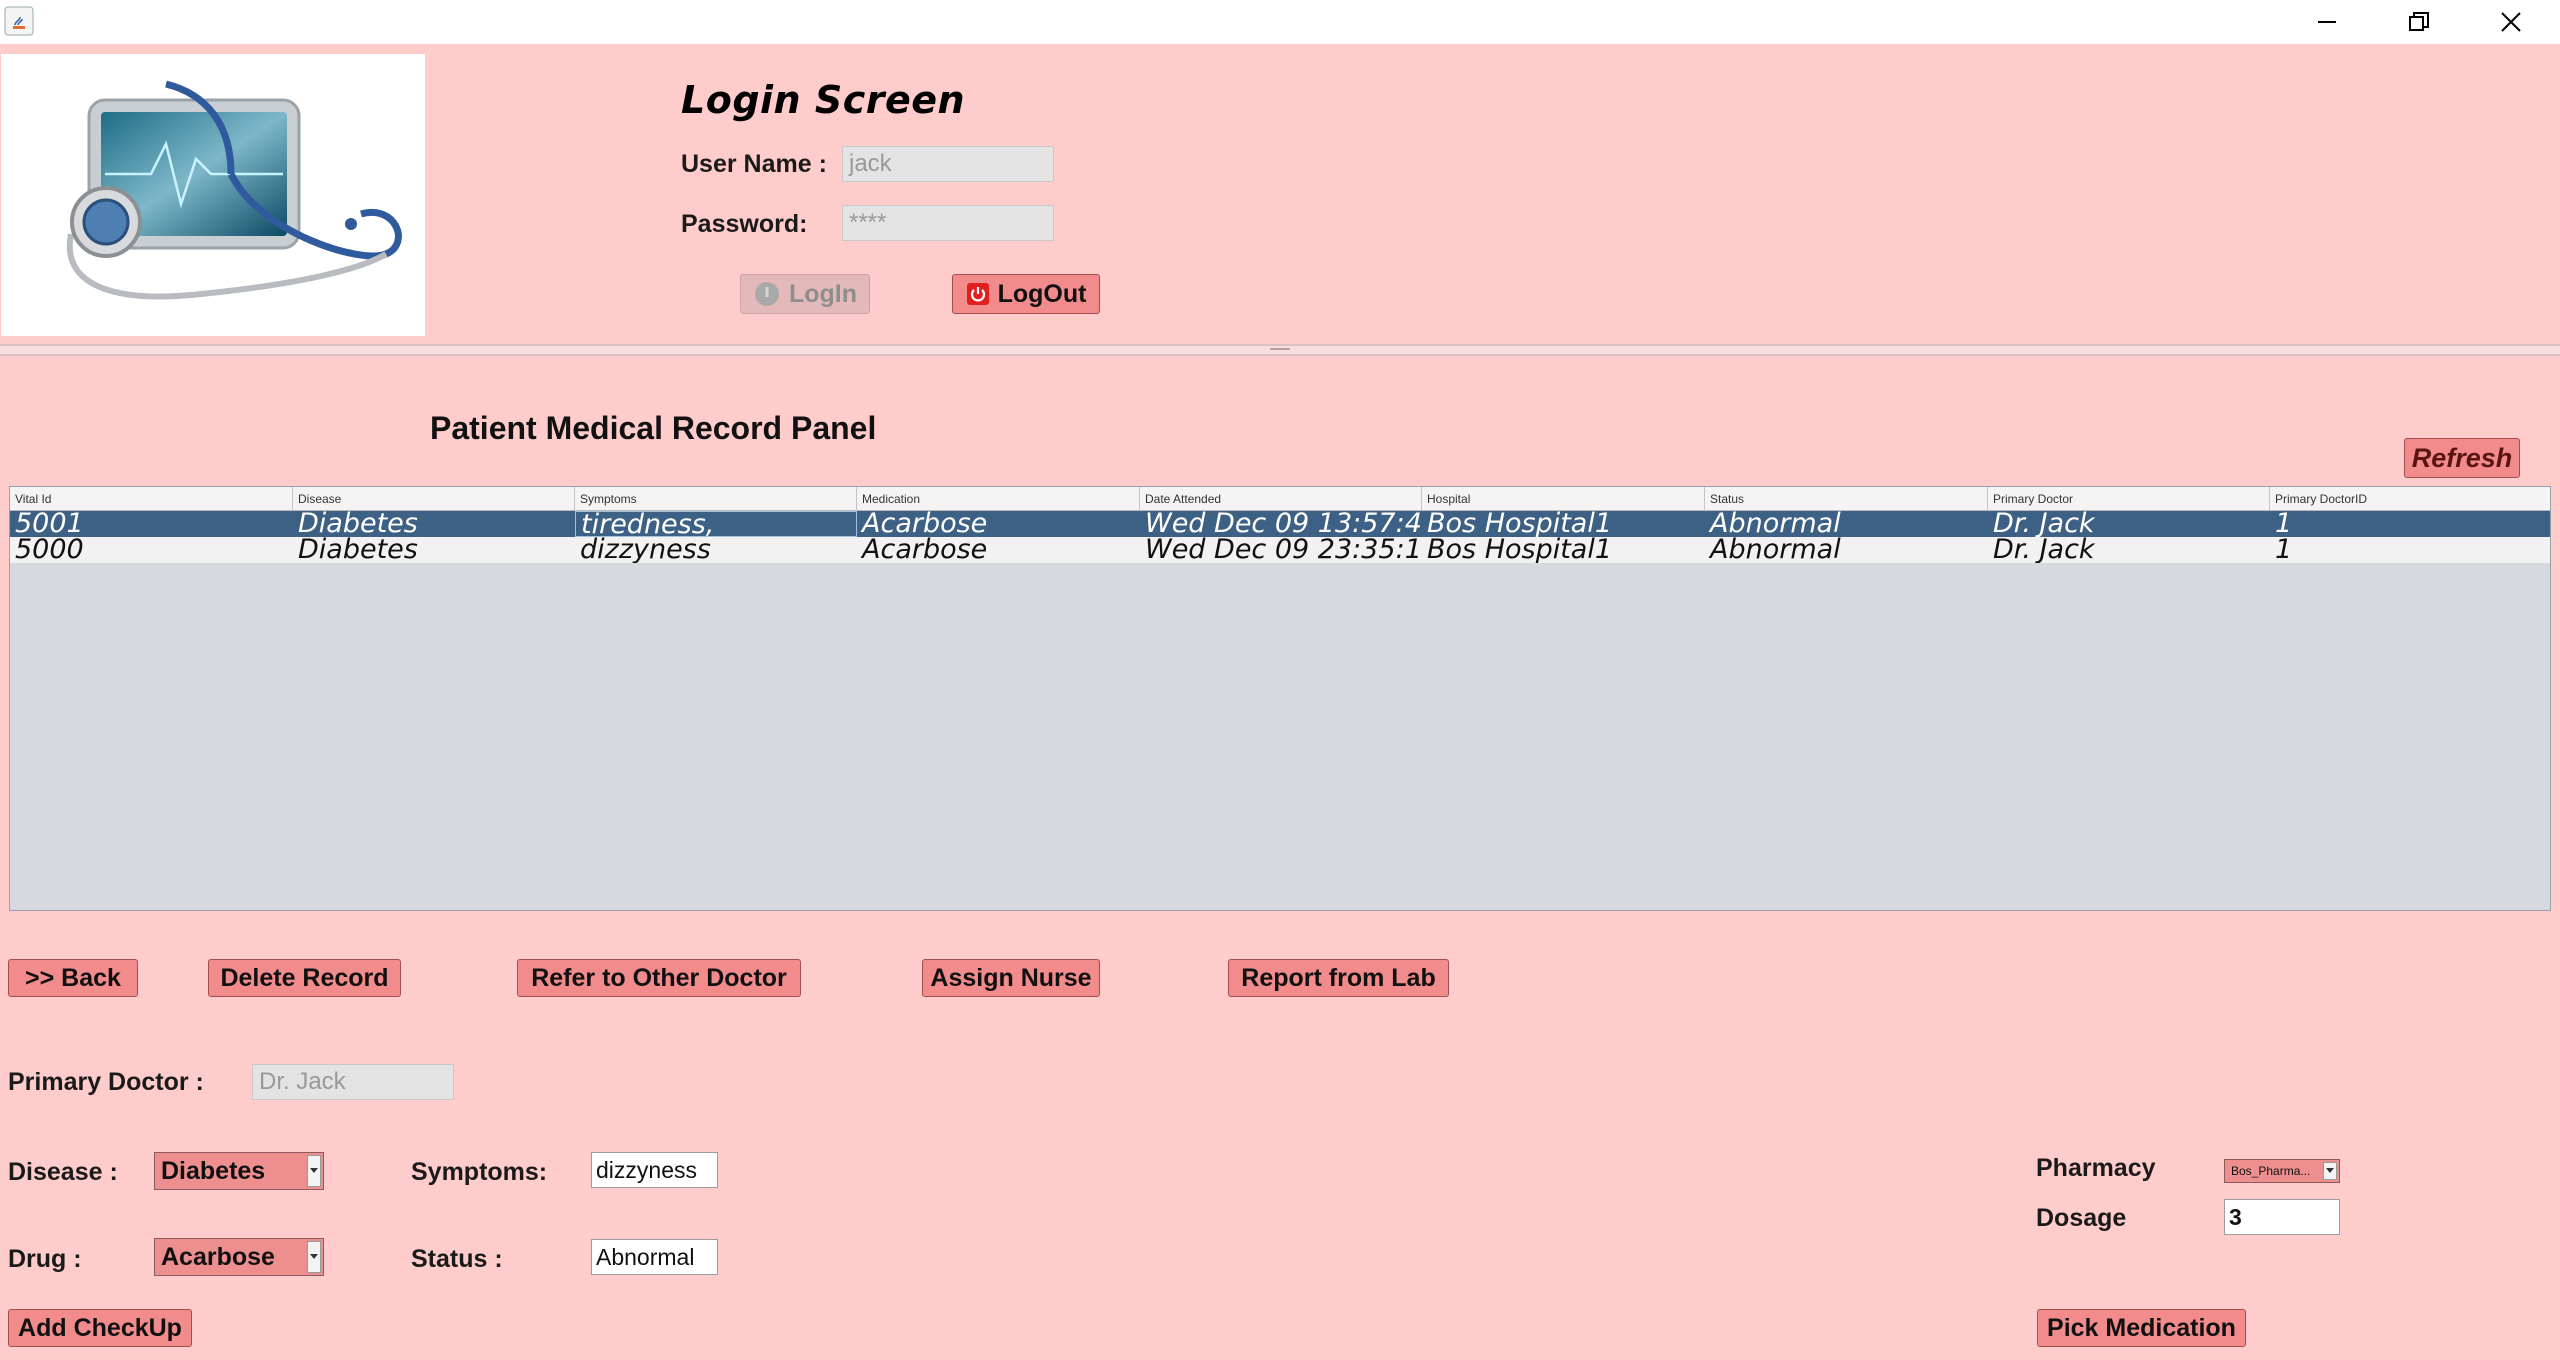  What do you see at coordinates (479, 1172) in the screenshot?
I see `symptoms-label: Symptoms:` at bounding box center [479, 1172].